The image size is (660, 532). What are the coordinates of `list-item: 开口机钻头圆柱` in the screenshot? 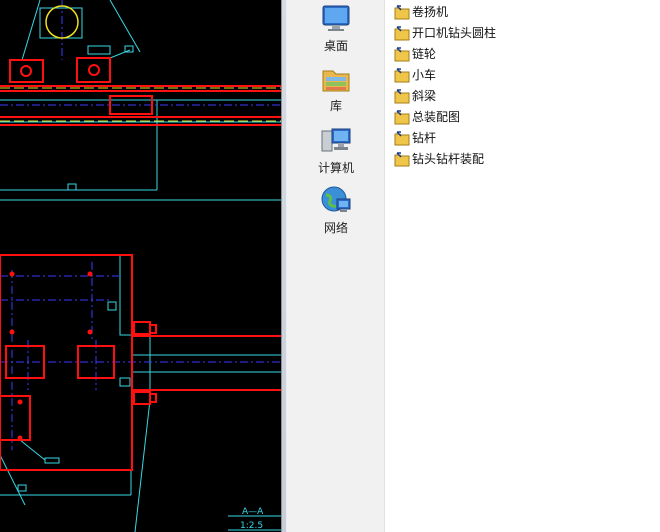 It's located at (445, 32).